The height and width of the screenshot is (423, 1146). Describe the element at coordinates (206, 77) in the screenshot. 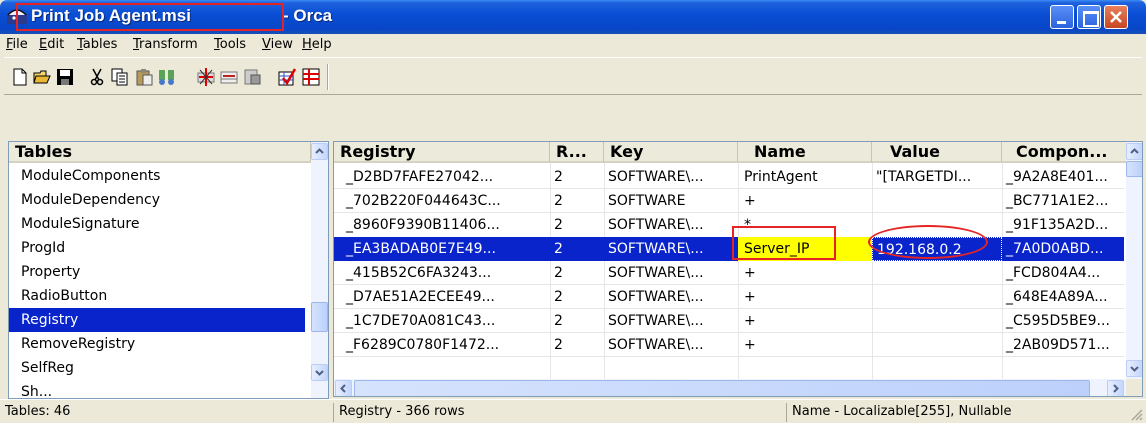

I see `add-row-icon` at that location.